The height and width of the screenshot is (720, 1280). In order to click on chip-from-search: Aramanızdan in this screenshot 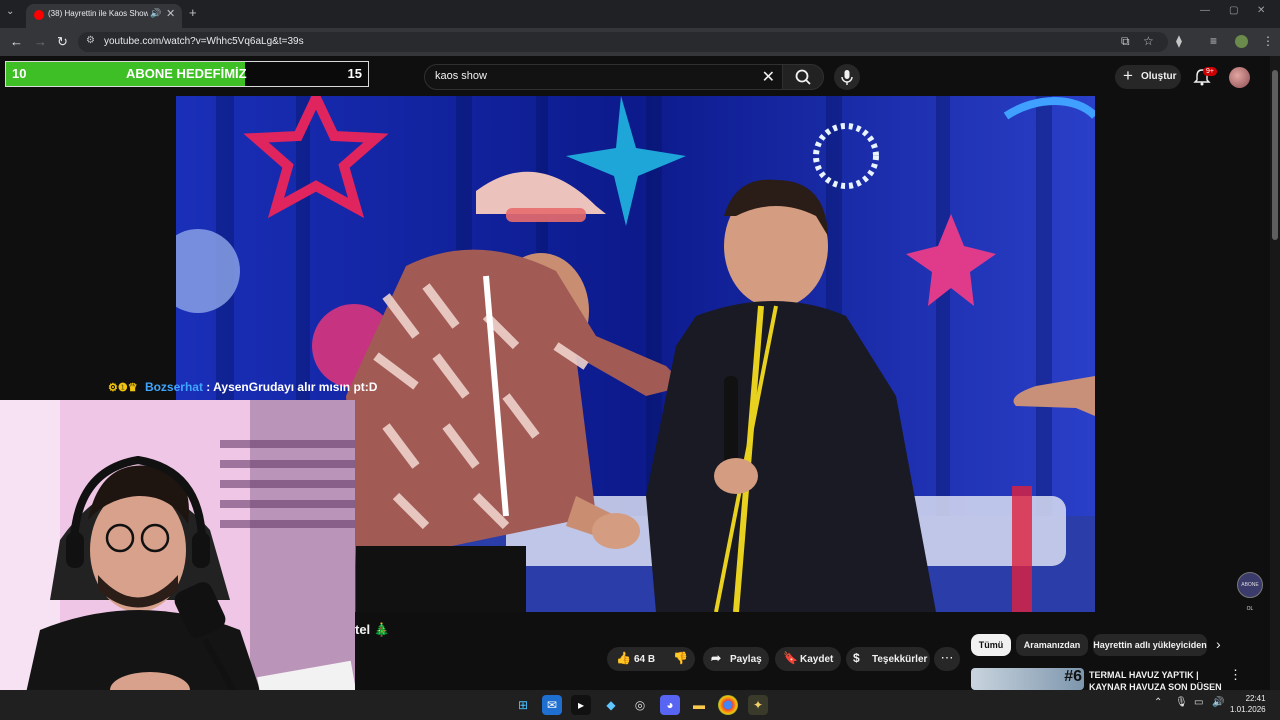, I will do `click(1052, 645)`.